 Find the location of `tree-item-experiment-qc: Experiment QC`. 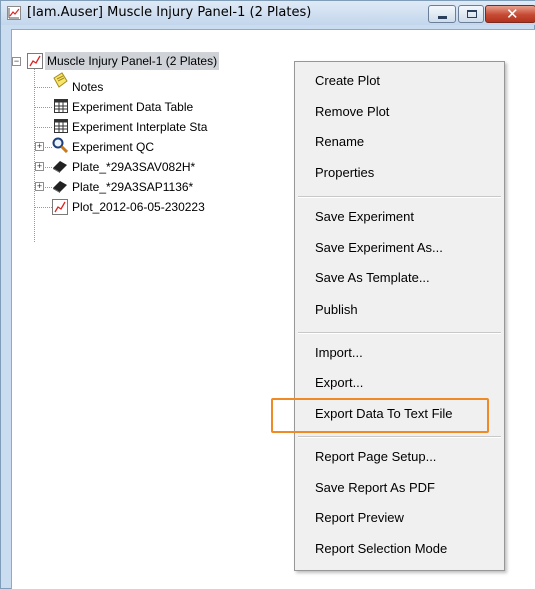

tree-item-experiment-qc: Experiment QC is located at coordinates (113, 147).